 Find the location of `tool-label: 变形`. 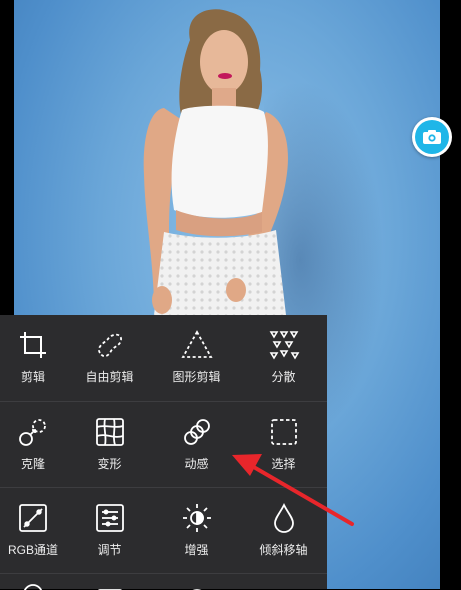

tool-label: 变形 is located at coordinates (109, 464).